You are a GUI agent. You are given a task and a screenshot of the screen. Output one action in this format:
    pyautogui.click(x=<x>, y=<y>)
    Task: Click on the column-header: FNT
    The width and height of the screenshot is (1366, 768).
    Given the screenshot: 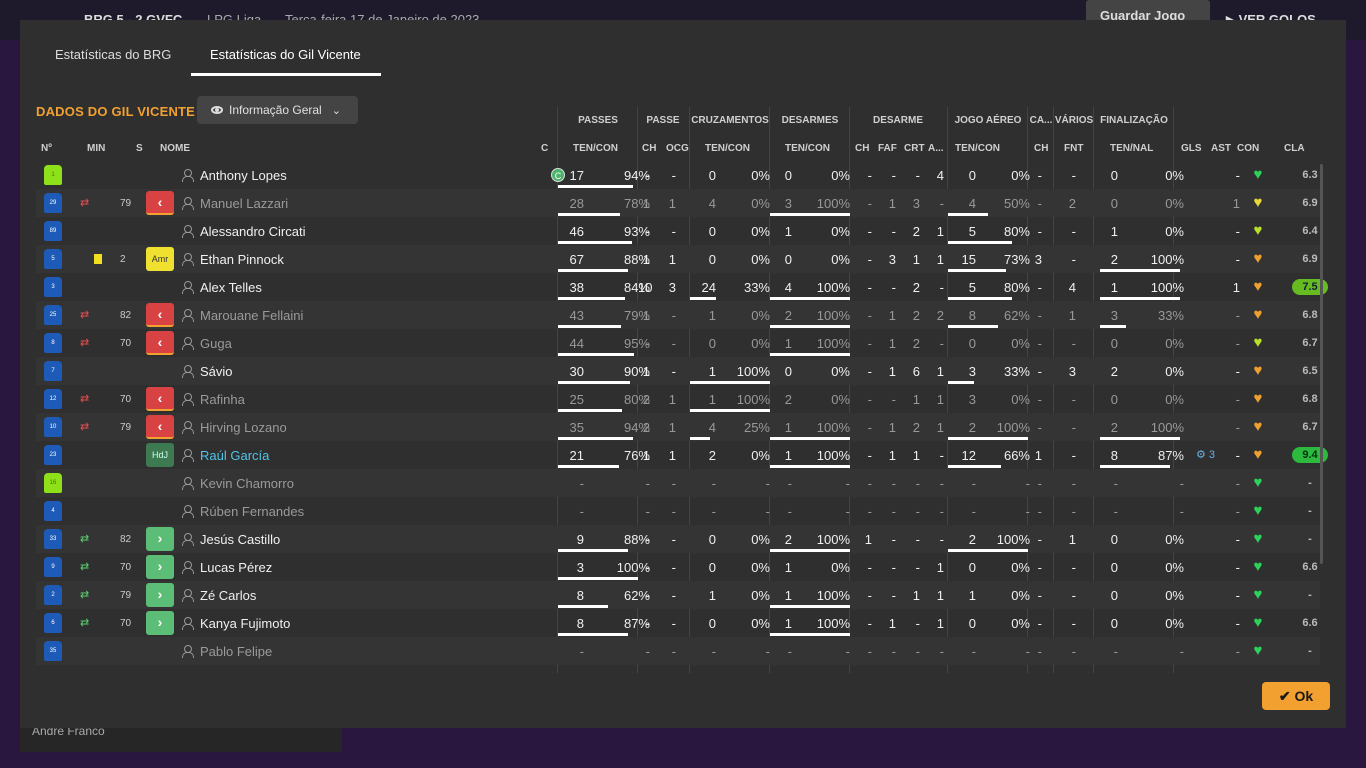 What is the action you would take?
    pyautogui.click(x=1073, y=148)
    